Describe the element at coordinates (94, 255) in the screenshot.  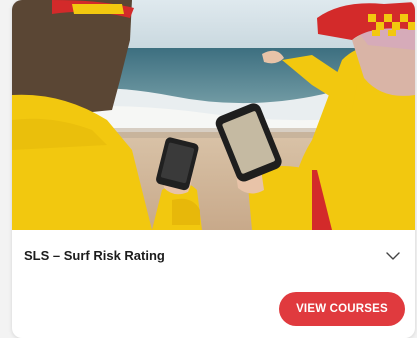
I see `course-title: SLS – Surf Risk Rating` at that location.